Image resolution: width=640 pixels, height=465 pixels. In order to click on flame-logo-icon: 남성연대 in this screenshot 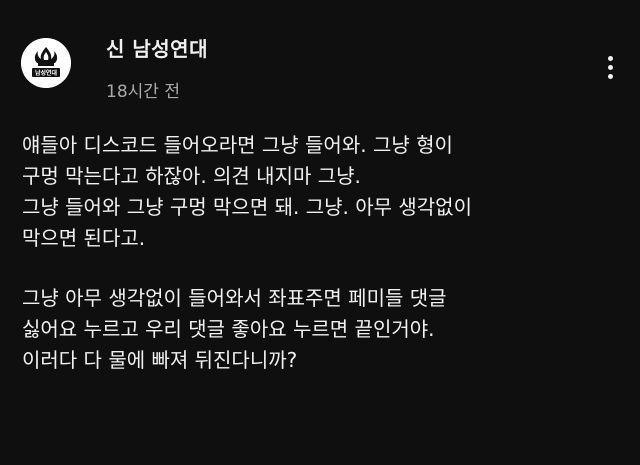, I will do `click(46, 63)`.